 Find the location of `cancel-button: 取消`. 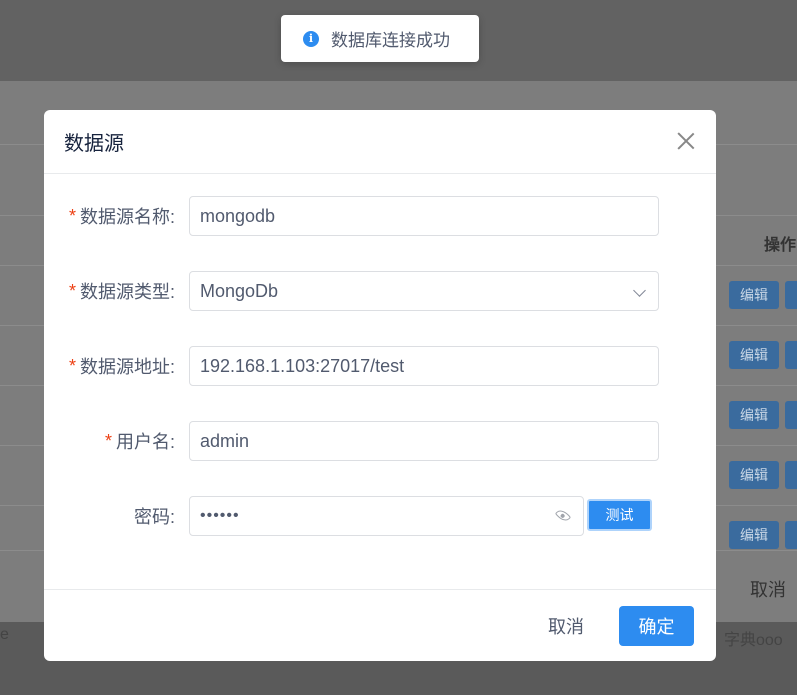

cancel-button: 取消 is located at coordinates (566, 626).